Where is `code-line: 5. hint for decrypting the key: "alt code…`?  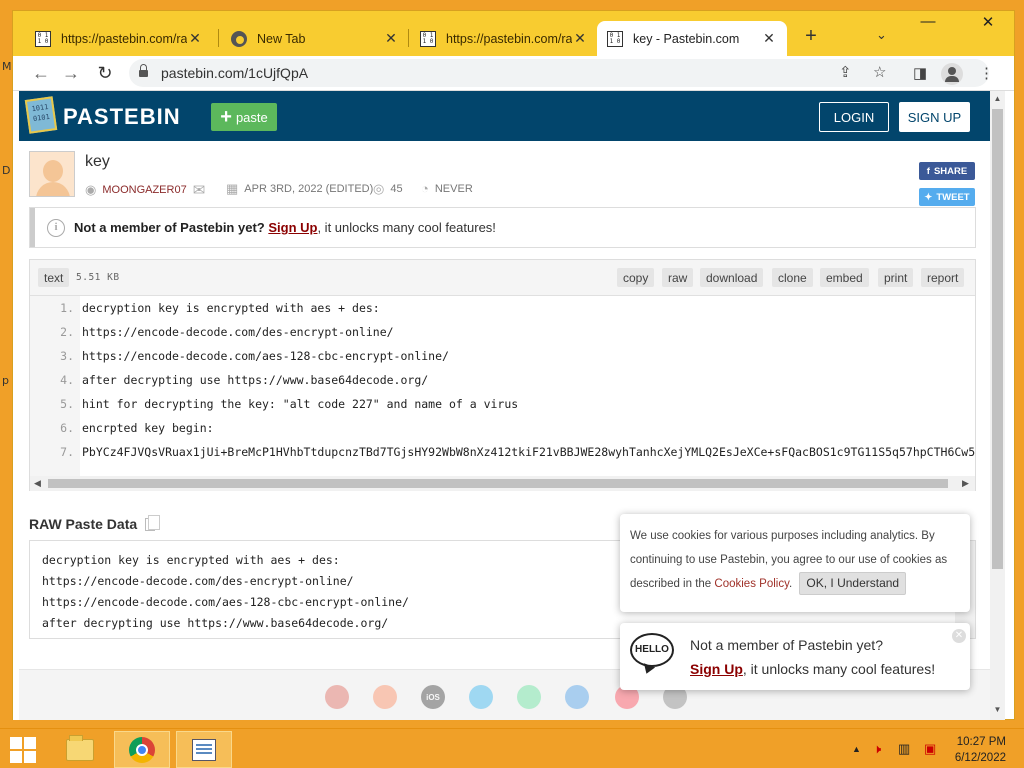
code-line: 5. hint for decrypting the key: "alt code… is located at coordinates (502, 404).